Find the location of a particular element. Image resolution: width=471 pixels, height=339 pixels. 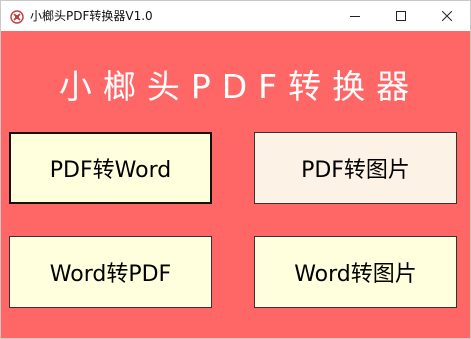

minimize-icon is located at coordinates (355, 16).